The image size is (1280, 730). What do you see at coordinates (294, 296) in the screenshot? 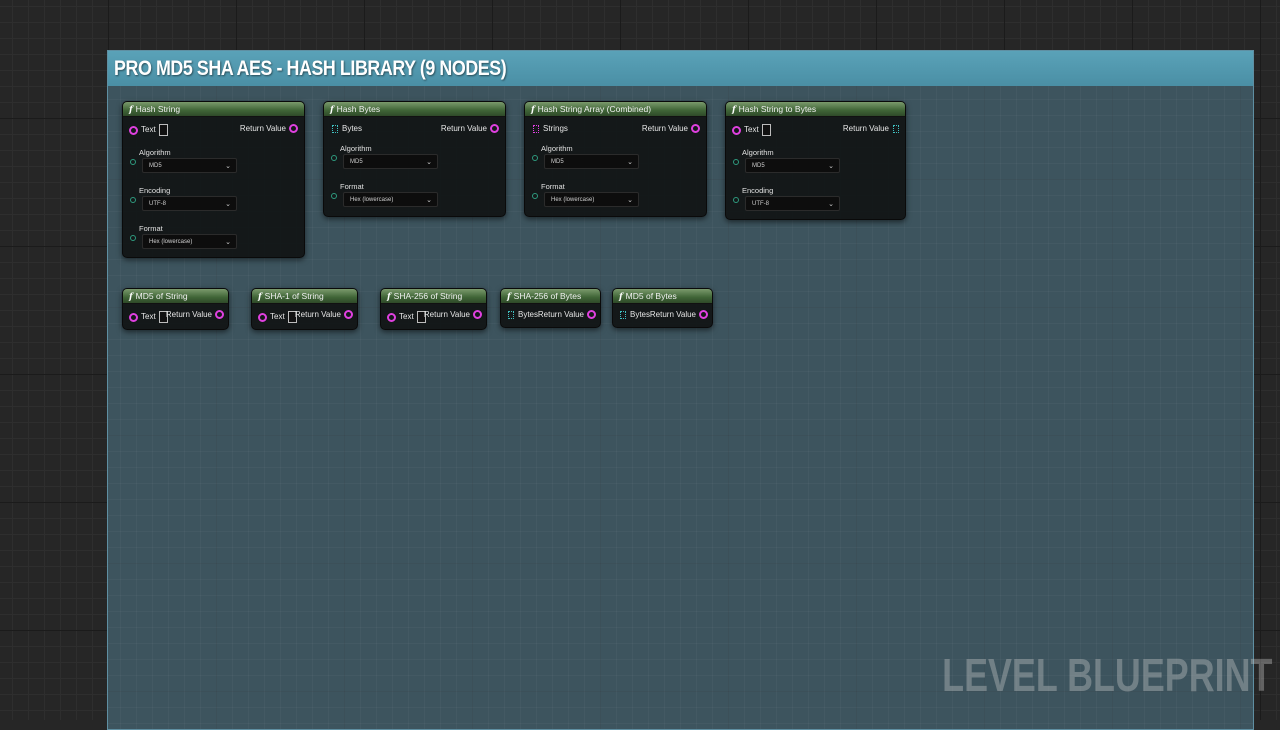
I see `node-title: SHA-1 of String` at bounding box center [294, 296].